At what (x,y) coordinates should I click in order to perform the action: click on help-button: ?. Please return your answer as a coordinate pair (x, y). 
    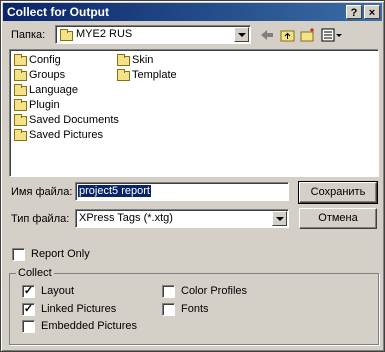
    Looking at the image, I should click on (354, 12).